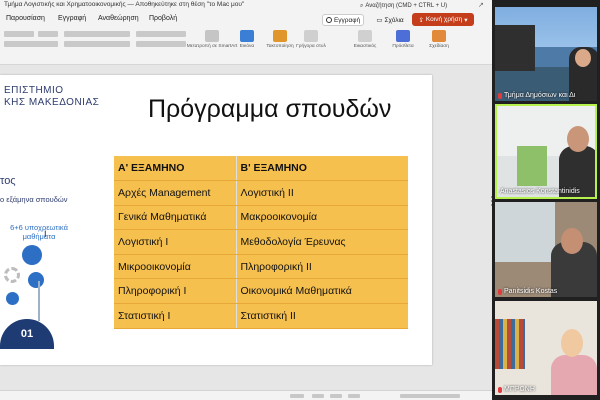  Describe the element at coordinates (175, 242) in the screenshot. I see `table-cell: Λογιστική Ι` at that location.